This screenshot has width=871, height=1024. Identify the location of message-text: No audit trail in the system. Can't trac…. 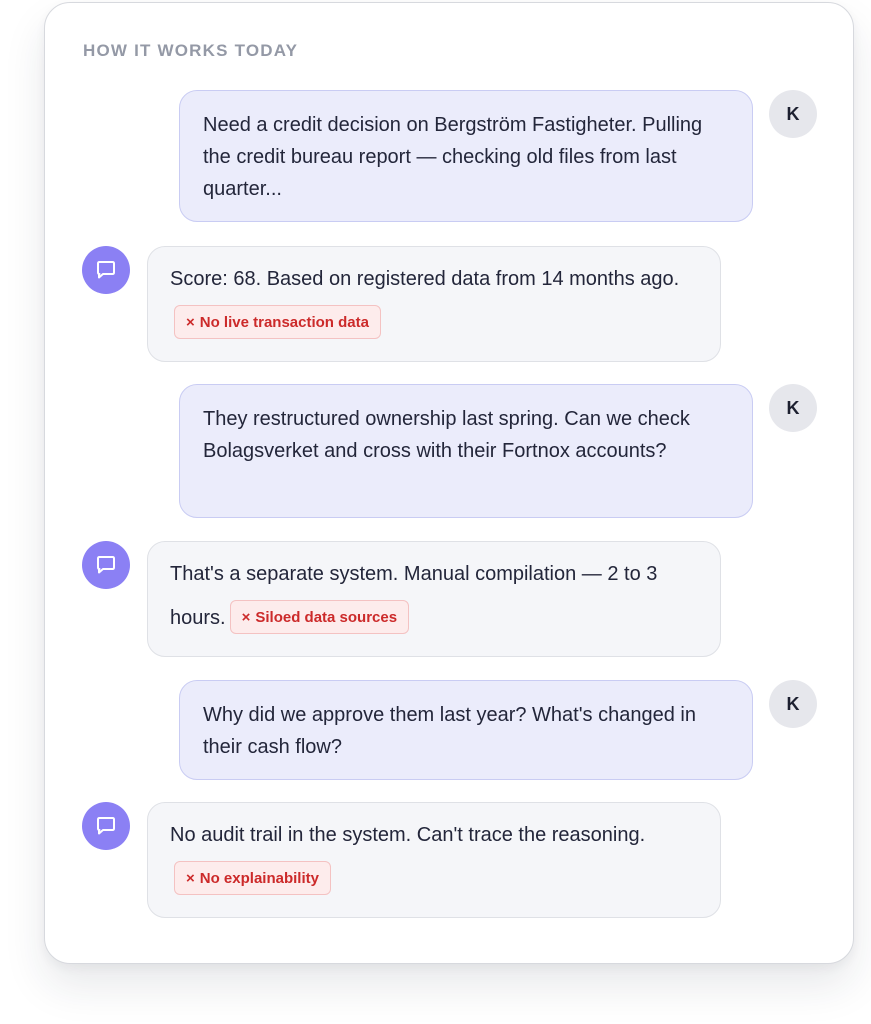
(408, 835).